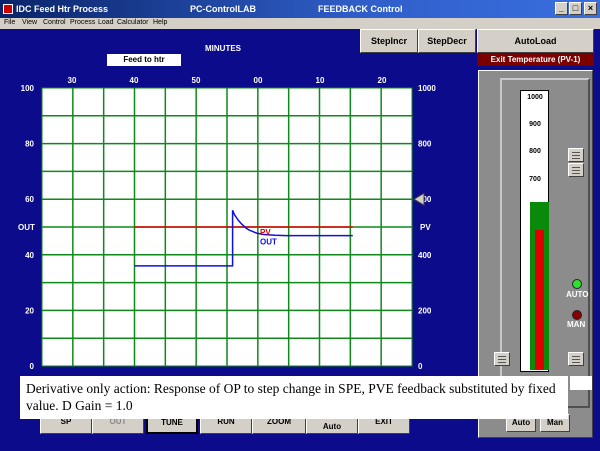  I want to click on y-right-tick-label: 200, so click(425, 310).